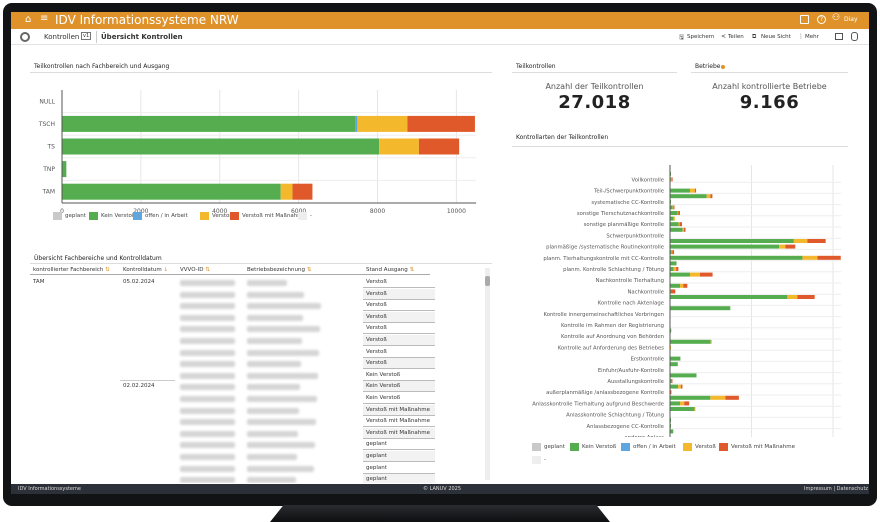 This screenshot has height=522, width=880. What do you see at coordinates (71, 270) in the screenshot?
I see `col-header-fachbereich: kontrollierter Fachbereich ⇅` at bounding box center [71, 270].